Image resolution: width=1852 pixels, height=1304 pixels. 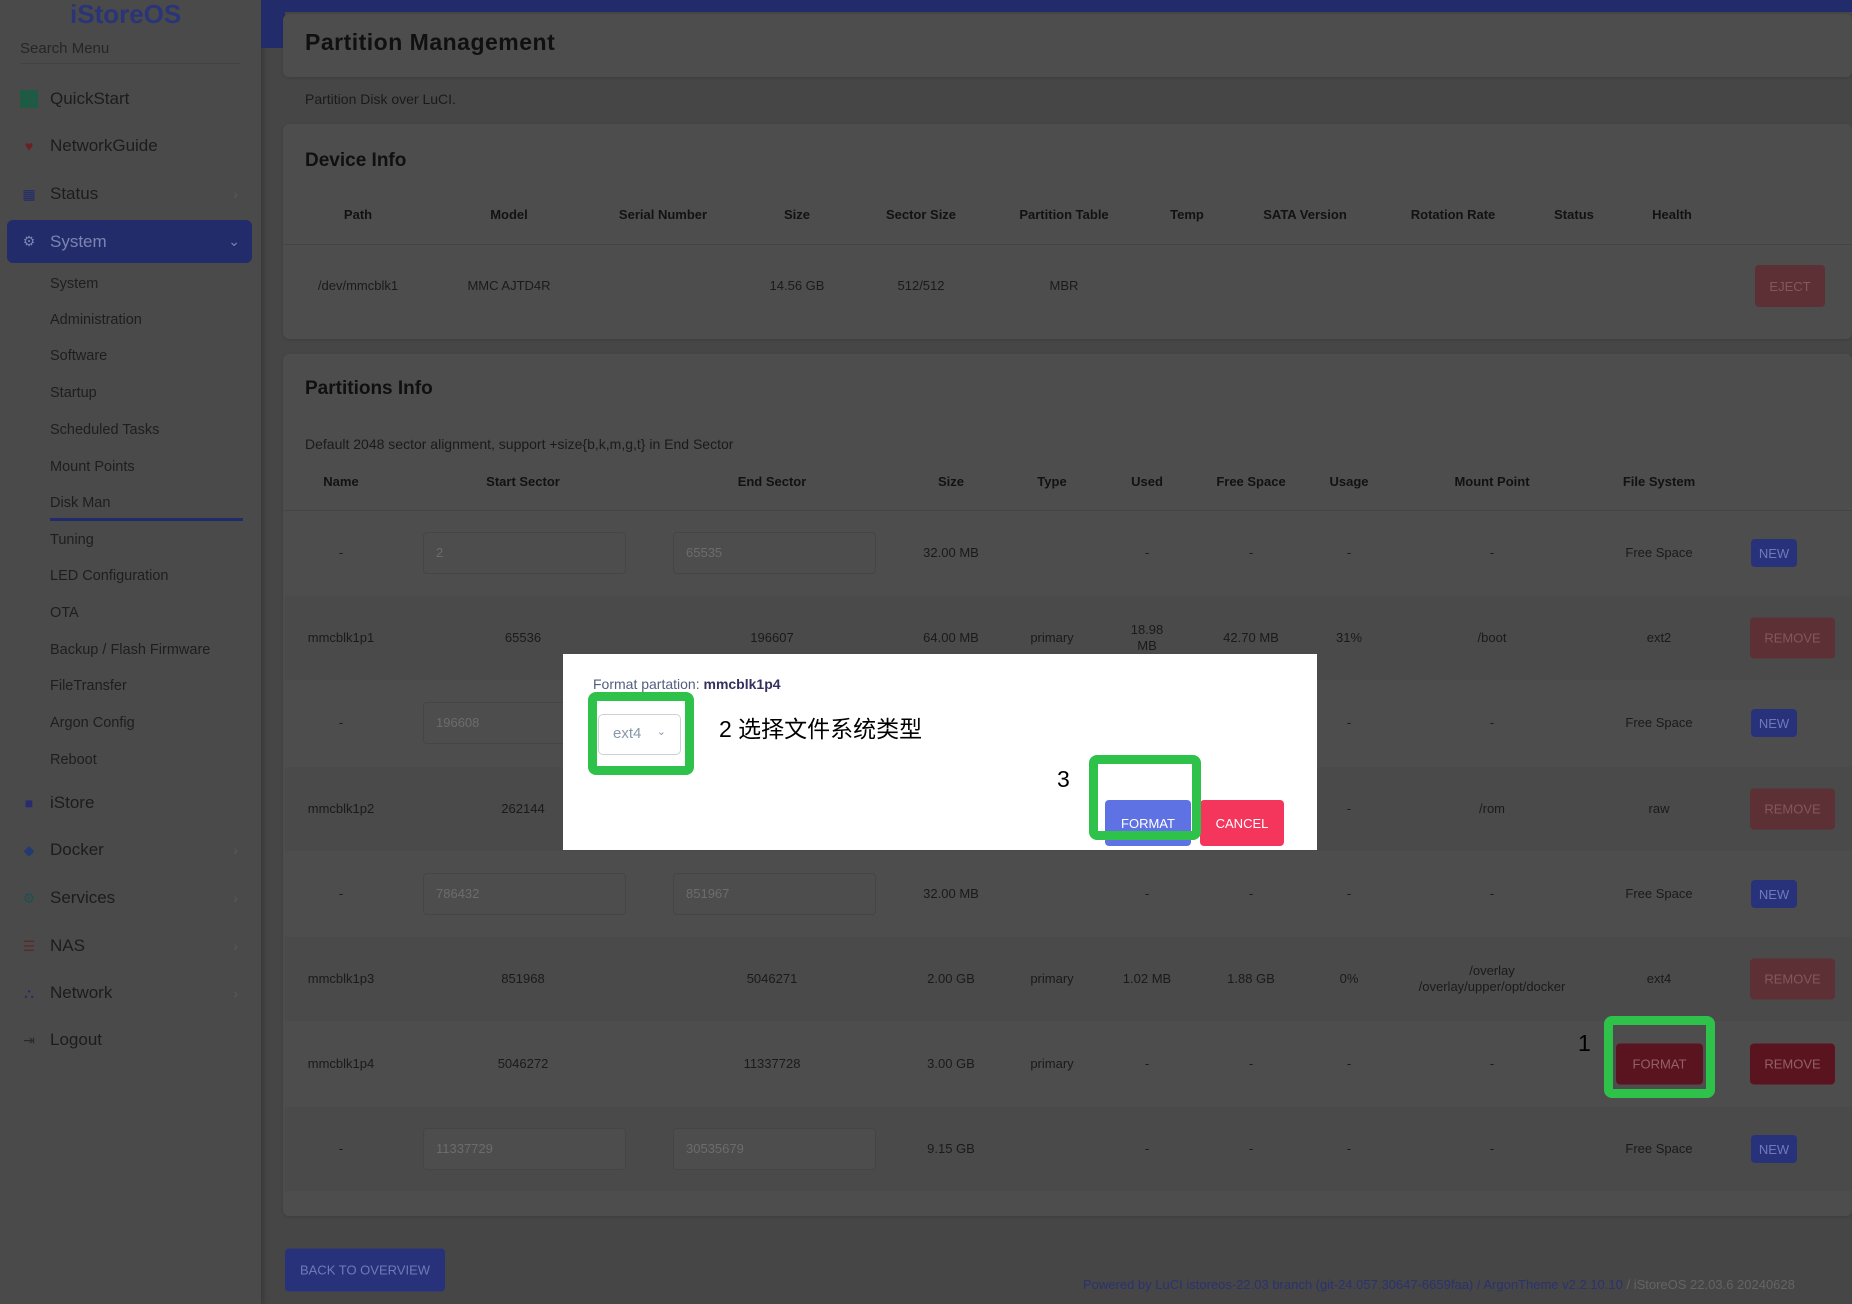 What do you see at coordinates (104, 430) in the screenshot?
I see `sidebar-subitem-scheduled-tasks: Scheduled Tasks` at bounding box center [104, 430].